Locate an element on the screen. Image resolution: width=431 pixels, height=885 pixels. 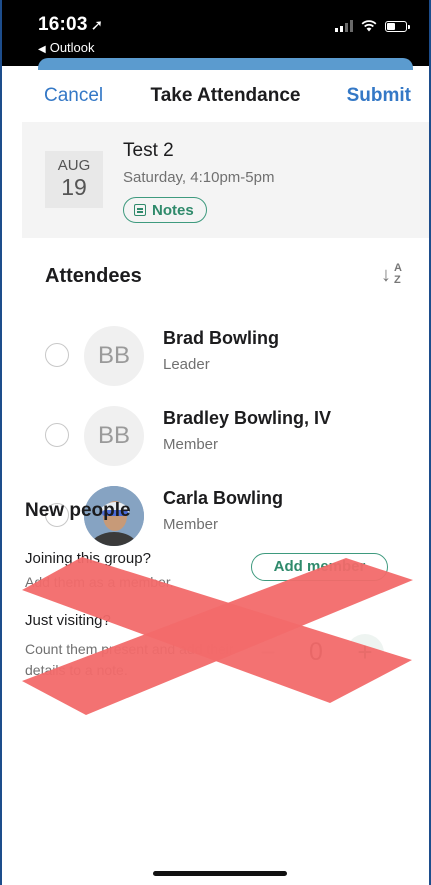
back-to-app-link: ◀ Outlook is located at coordinates (66, 47).